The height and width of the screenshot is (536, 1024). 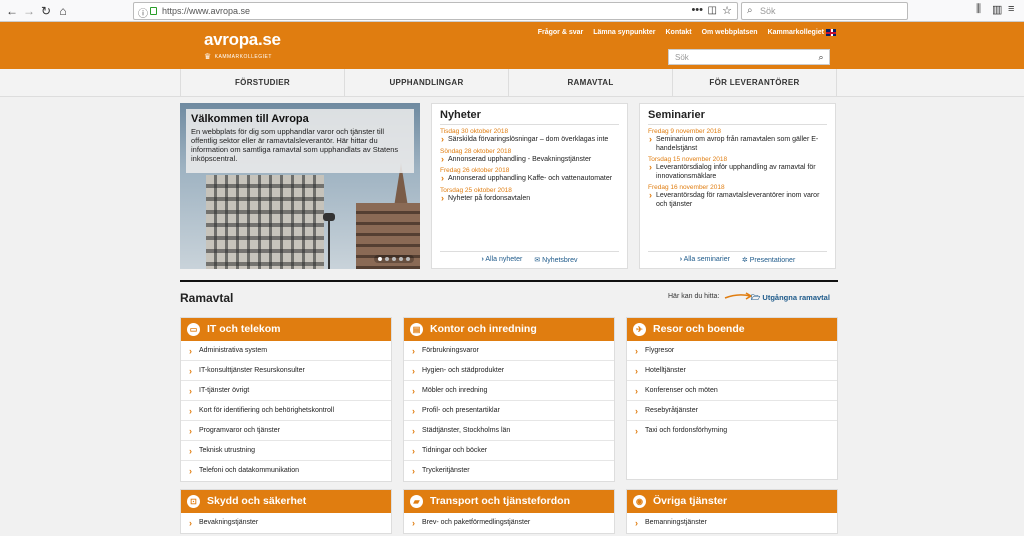 I want to click on back-icon: ←, so click(x=12, y=11).